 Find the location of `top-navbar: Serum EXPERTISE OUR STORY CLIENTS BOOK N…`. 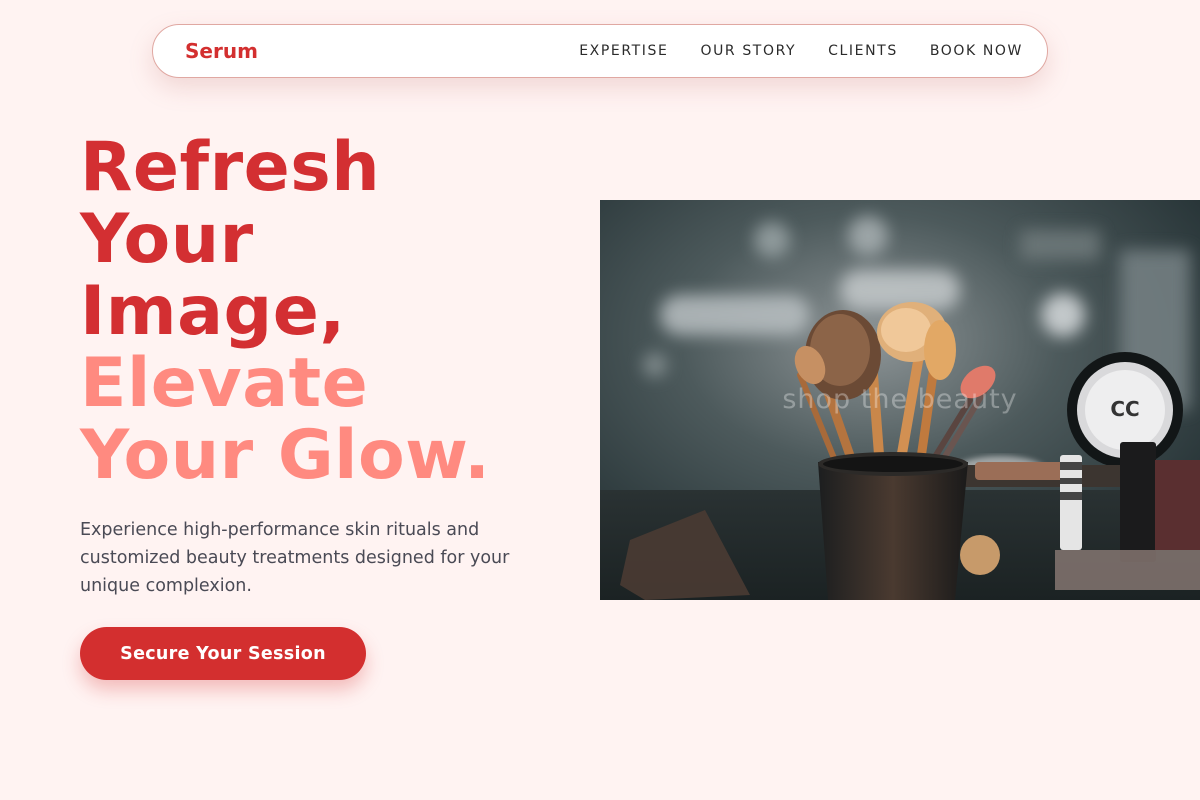

top-navbar: Serum EXPERTISE OUR STORY CLIENTS BOOK N… is located at coordinates (600, 51).